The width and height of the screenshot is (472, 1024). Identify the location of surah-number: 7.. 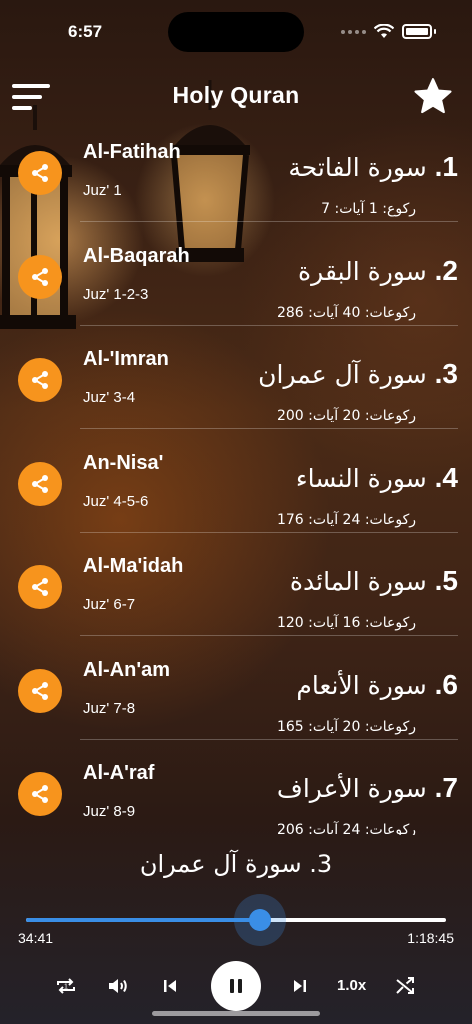
(446, 787).